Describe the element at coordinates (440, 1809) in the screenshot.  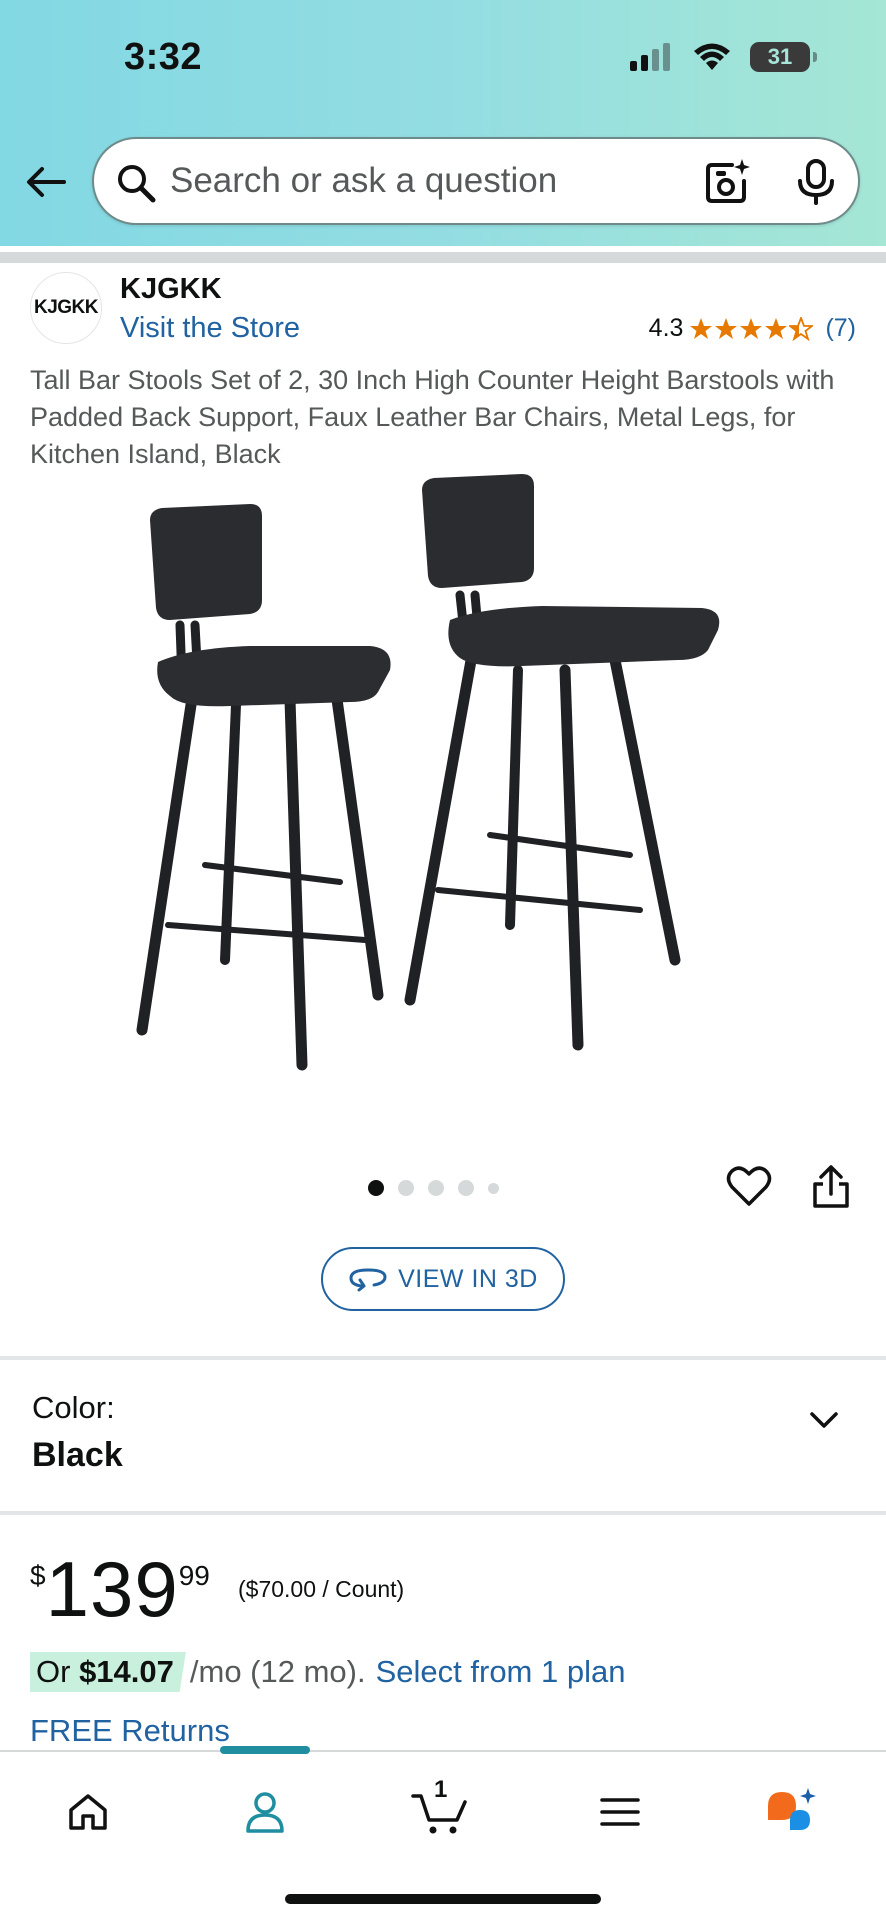
I see `nav-cart: 1` at that location.